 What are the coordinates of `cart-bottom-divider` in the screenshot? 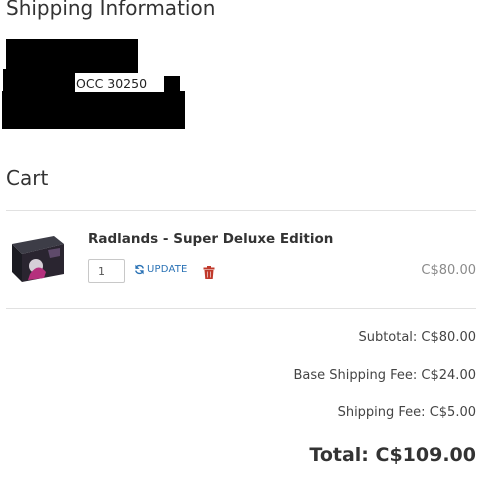 It's located at (241, 308).